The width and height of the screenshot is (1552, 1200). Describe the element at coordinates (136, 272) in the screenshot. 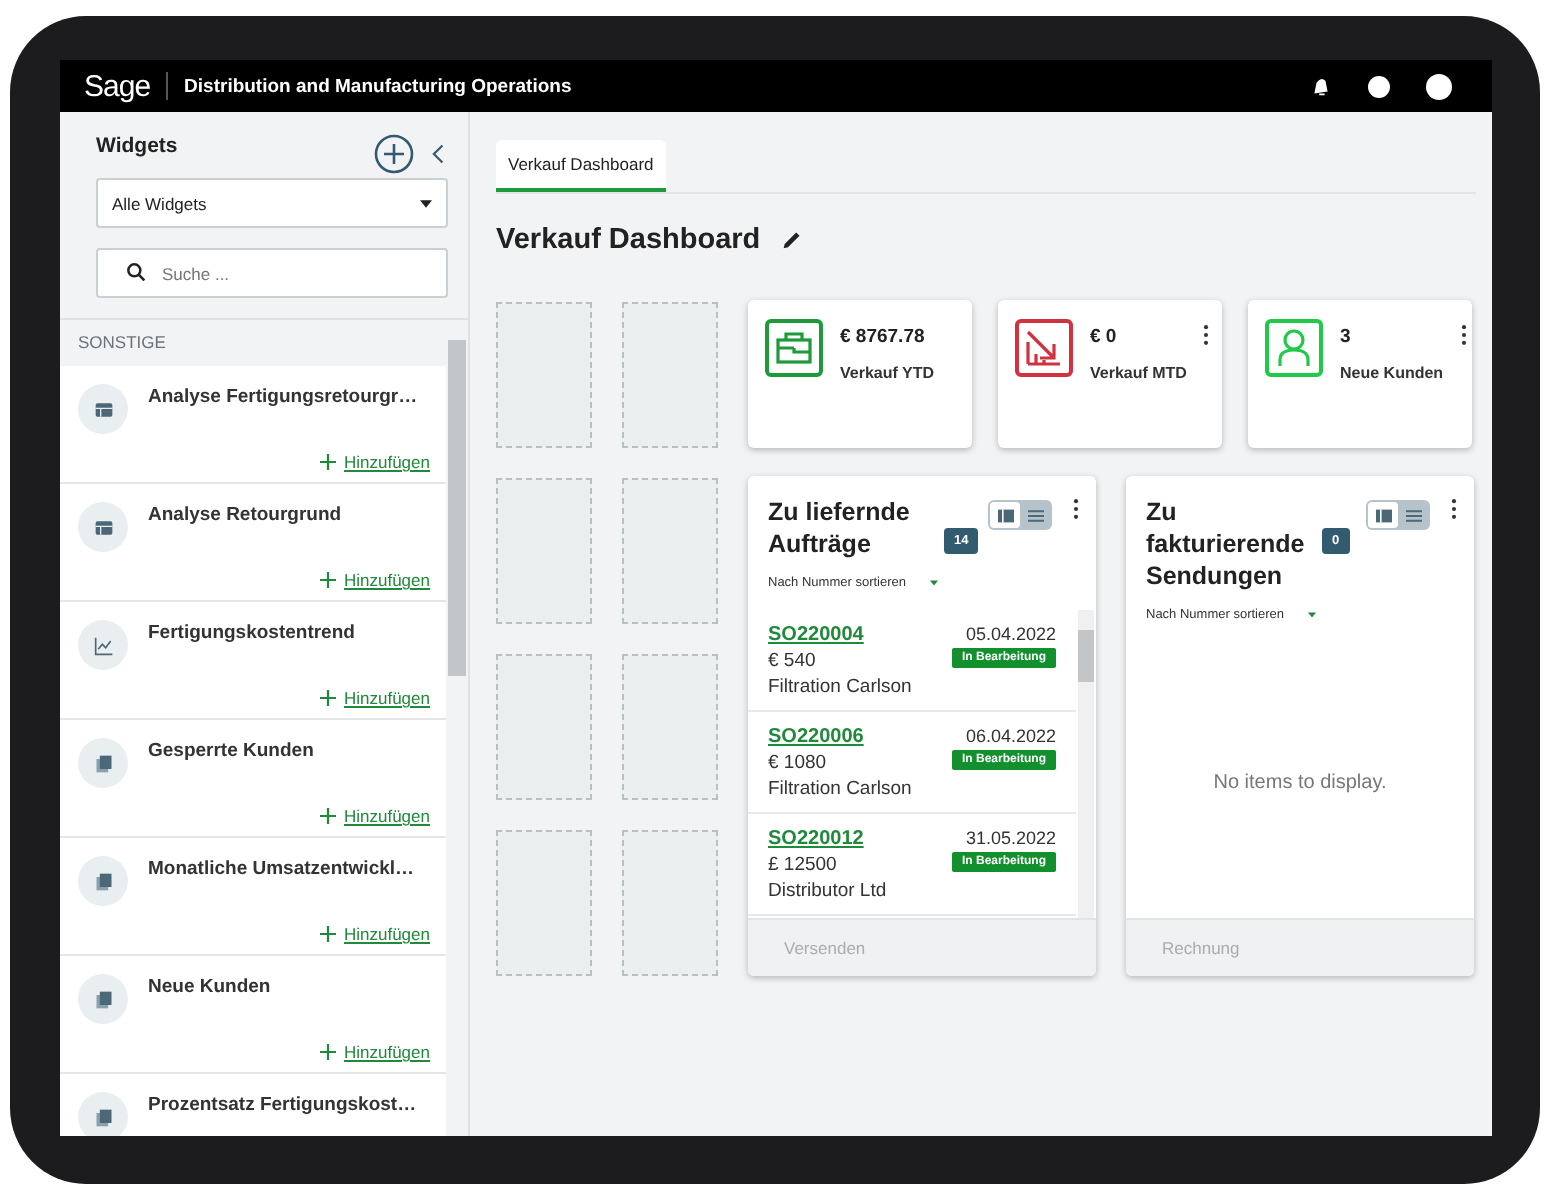

I see `search-icon` at that location.